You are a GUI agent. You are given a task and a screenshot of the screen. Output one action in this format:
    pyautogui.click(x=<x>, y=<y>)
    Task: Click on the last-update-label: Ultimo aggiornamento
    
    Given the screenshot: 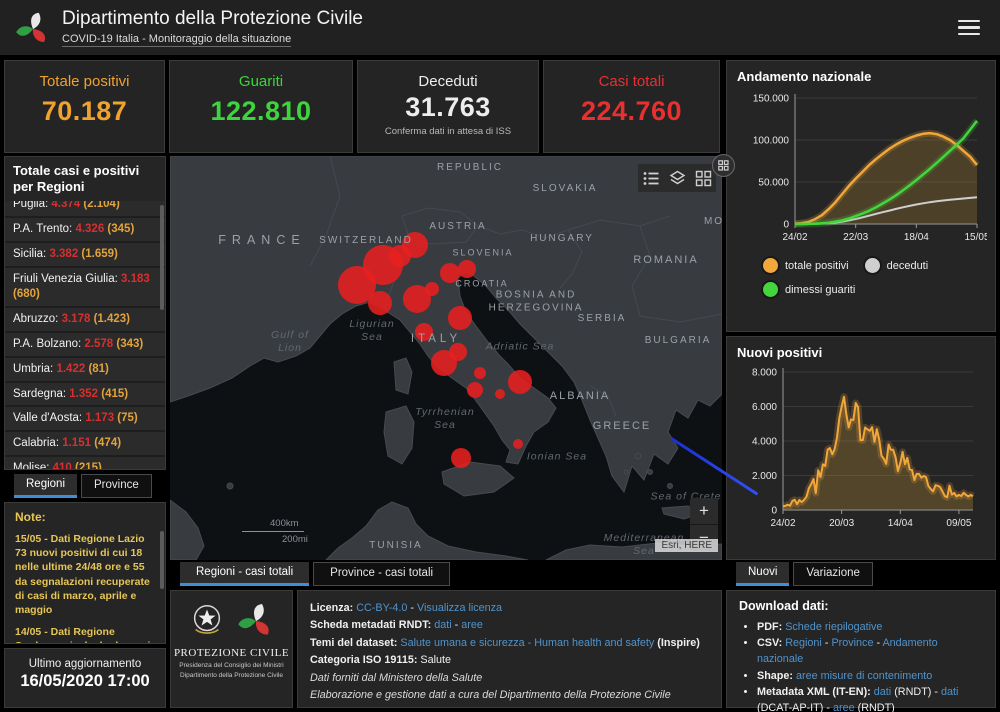 What is the action you would take?
    pyautogui.click(x=85, y=664)
    